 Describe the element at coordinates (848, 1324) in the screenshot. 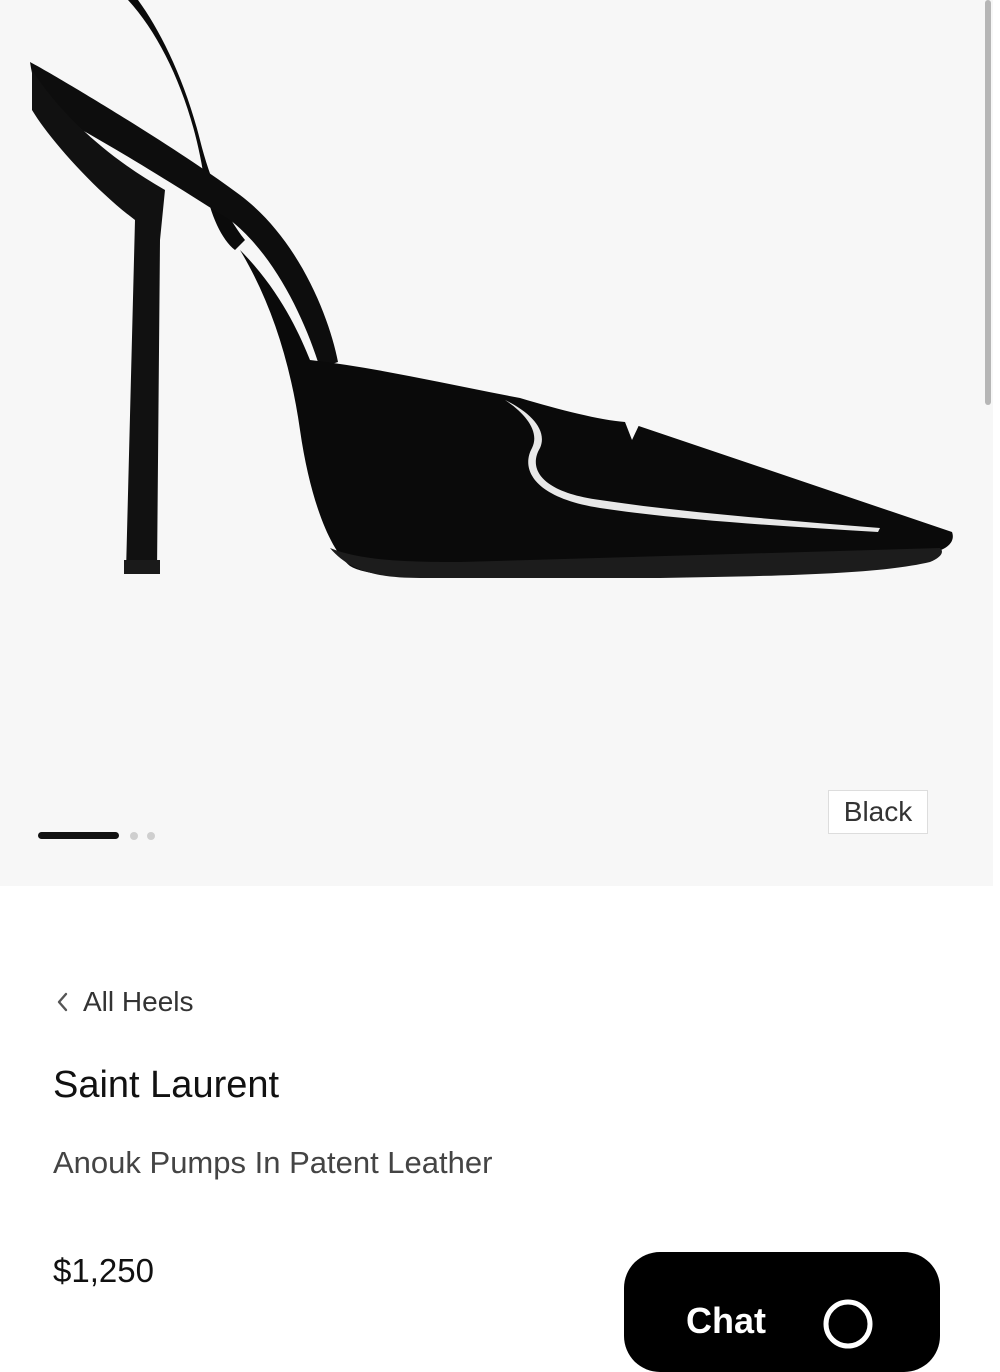

I see `chat-bubble-icon` at that location.